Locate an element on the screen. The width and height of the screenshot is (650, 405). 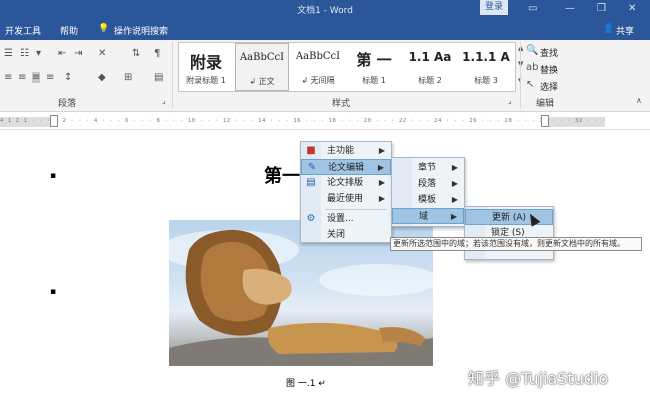
person-icon: 👤 is located at coordinates (609, 29).